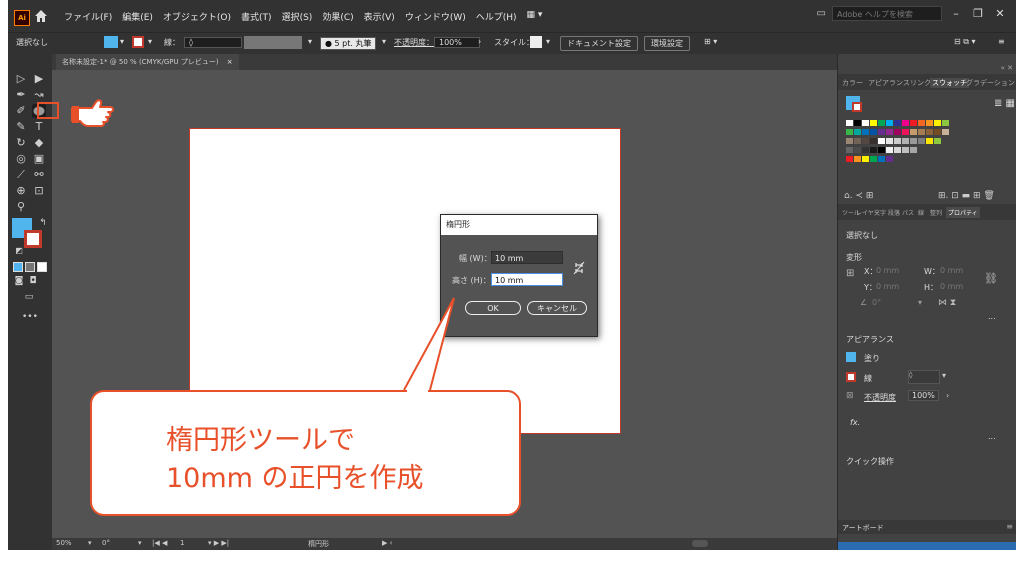 The width and height of the screenshot is (1024, 583). Describe the element at coordinates (295, 478) in the screenshot. I see `callout-line-2: 10mm の正円を作成` at that location.